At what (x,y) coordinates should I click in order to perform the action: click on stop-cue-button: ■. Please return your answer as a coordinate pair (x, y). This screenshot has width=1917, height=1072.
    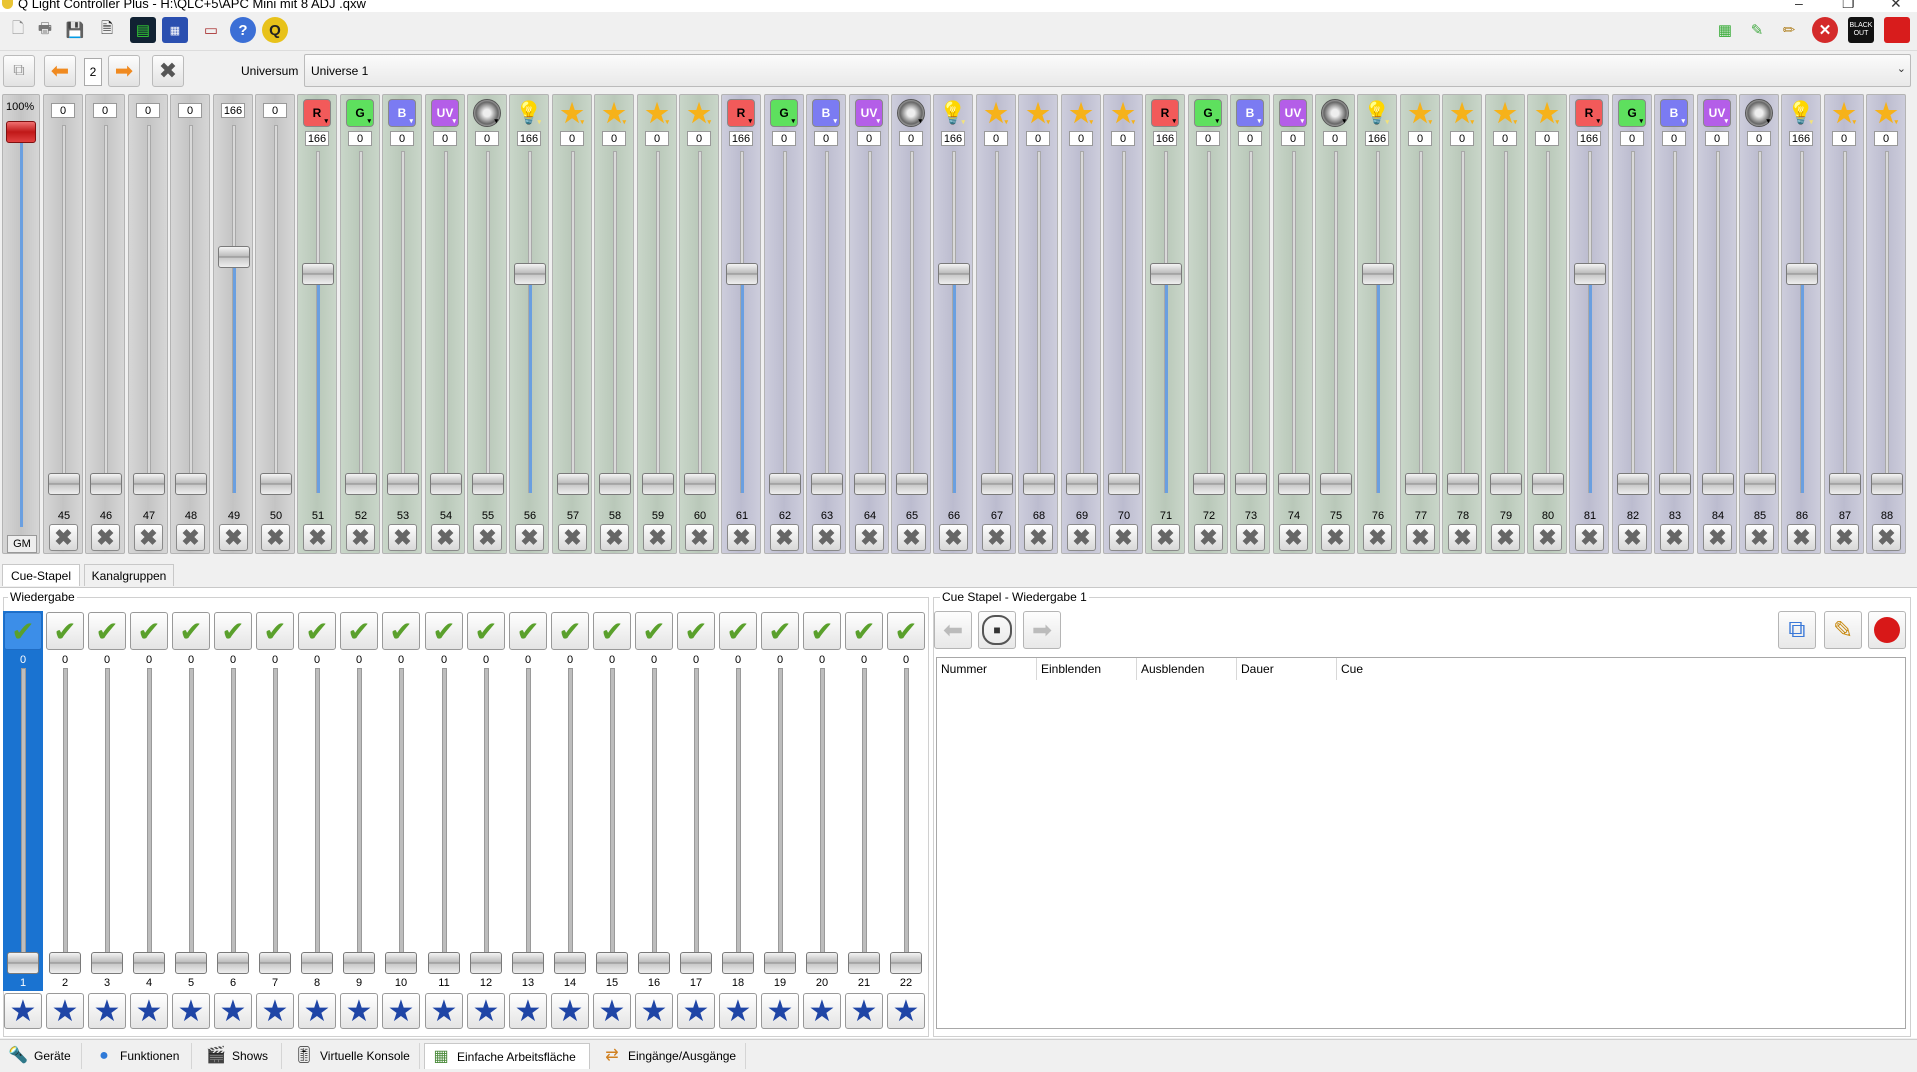
    Looking at the image, I should click on (997, 630).